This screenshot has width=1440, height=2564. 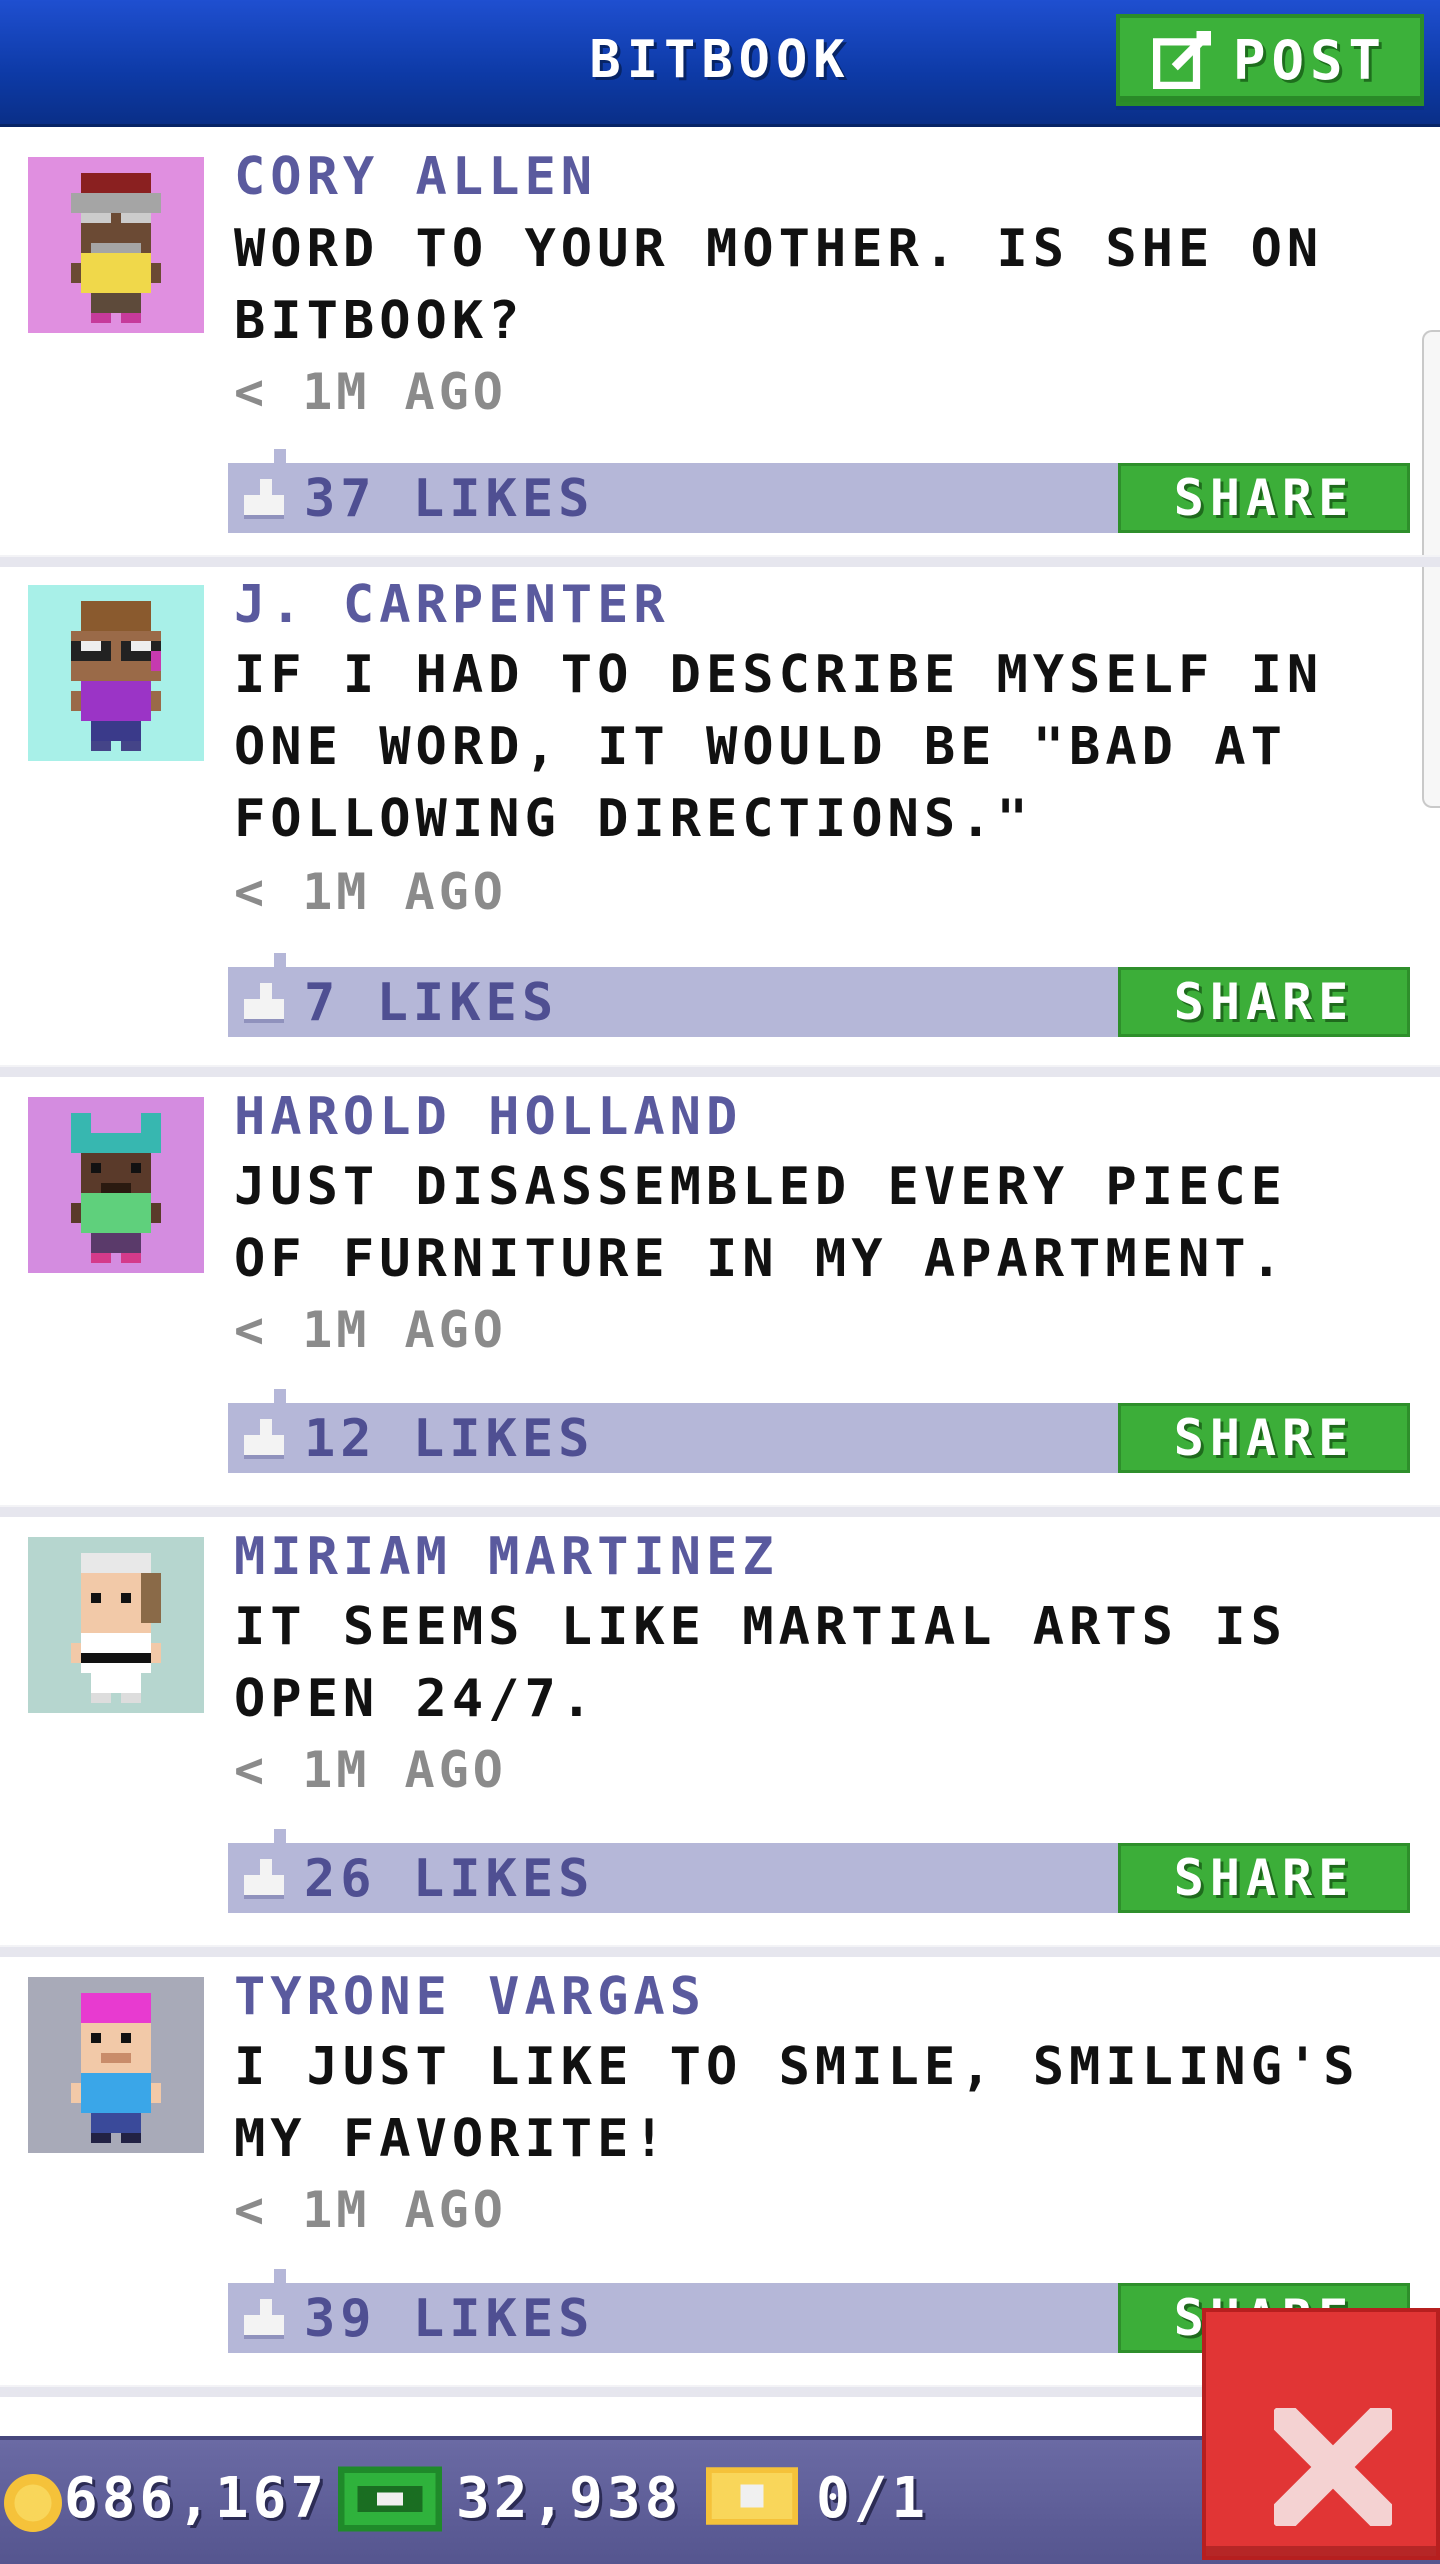 I want to click on likes-bar: 12 LIKES SHARE, so click(x=819, y=1431).